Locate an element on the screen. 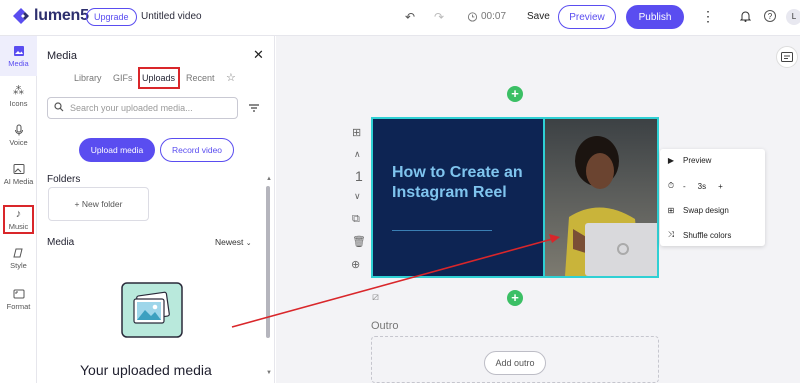 This screenshot has width=800, height=383. close-icon: ✕ is located at coordinates (258, 55).